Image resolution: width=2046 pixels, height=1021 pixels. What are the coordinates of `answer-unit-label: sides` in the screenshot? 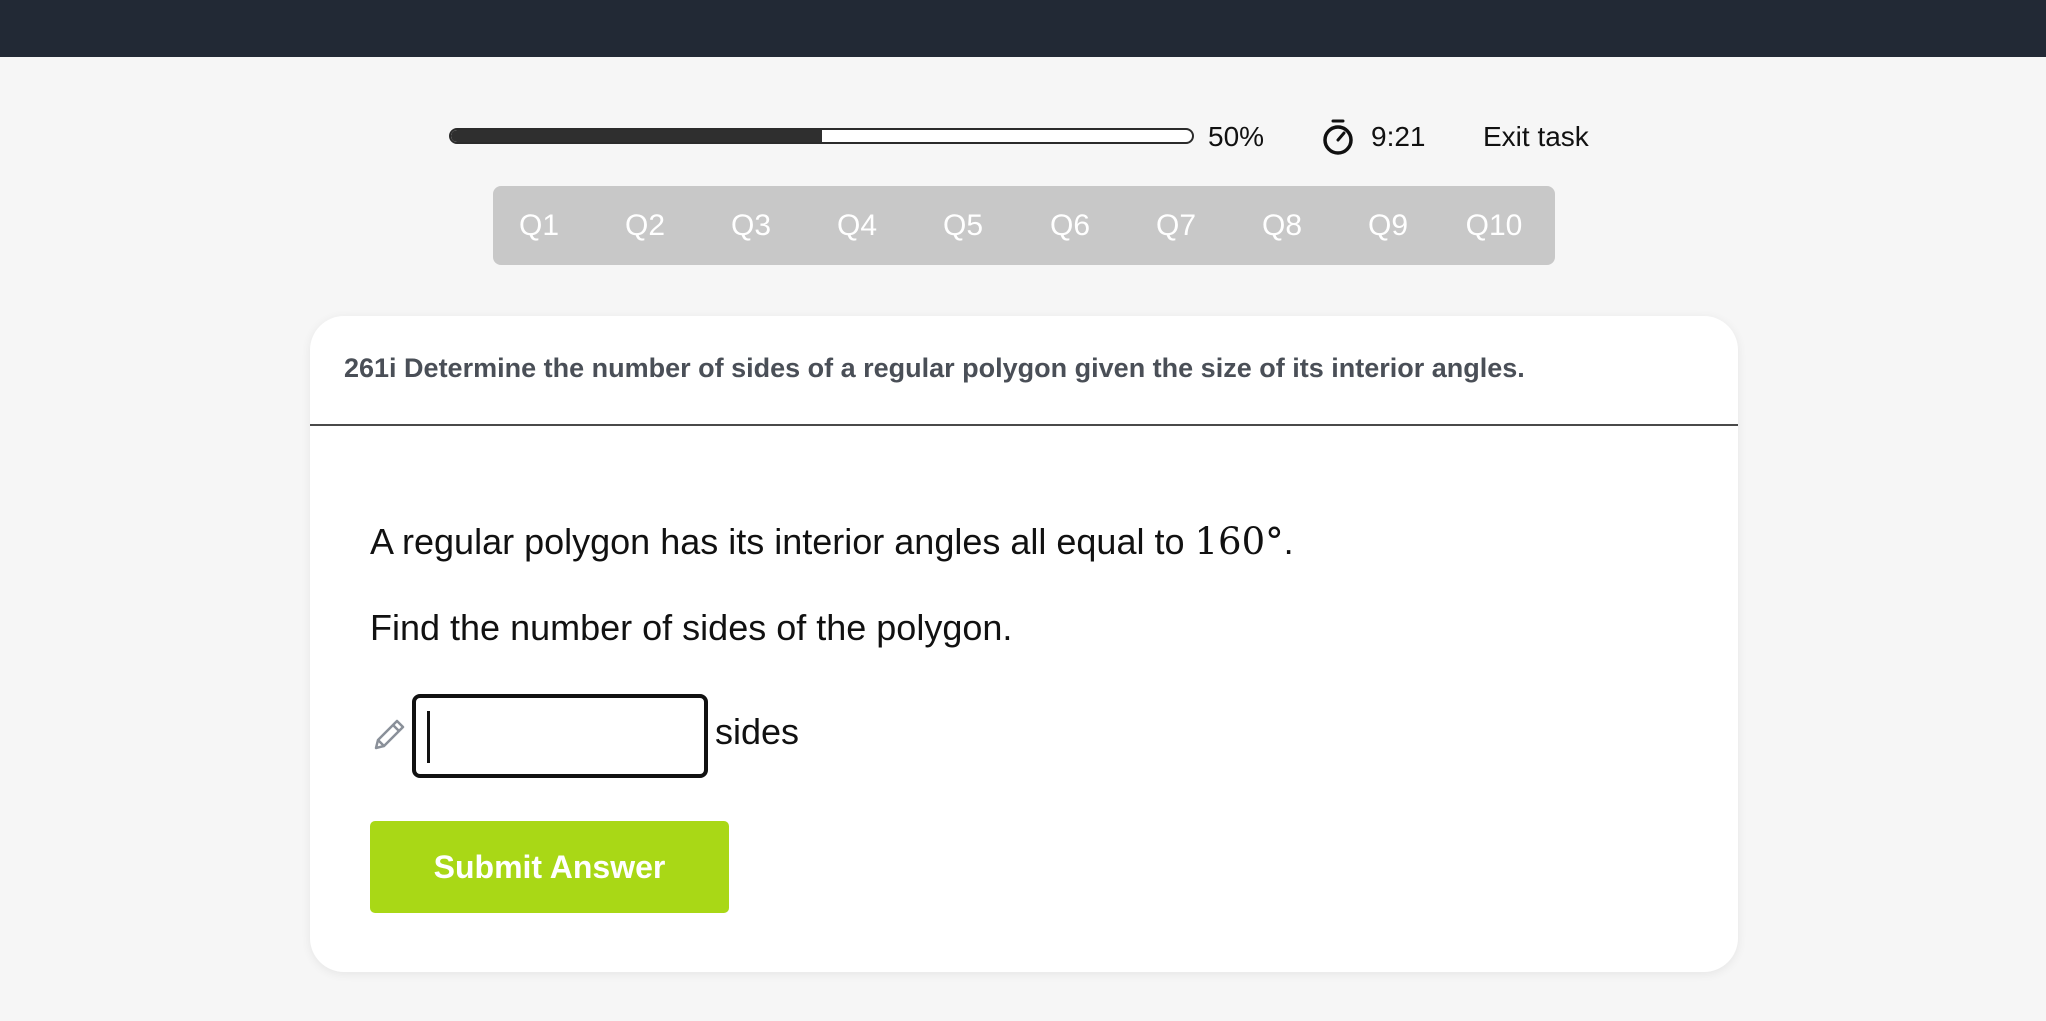 It's located at (757, 731).